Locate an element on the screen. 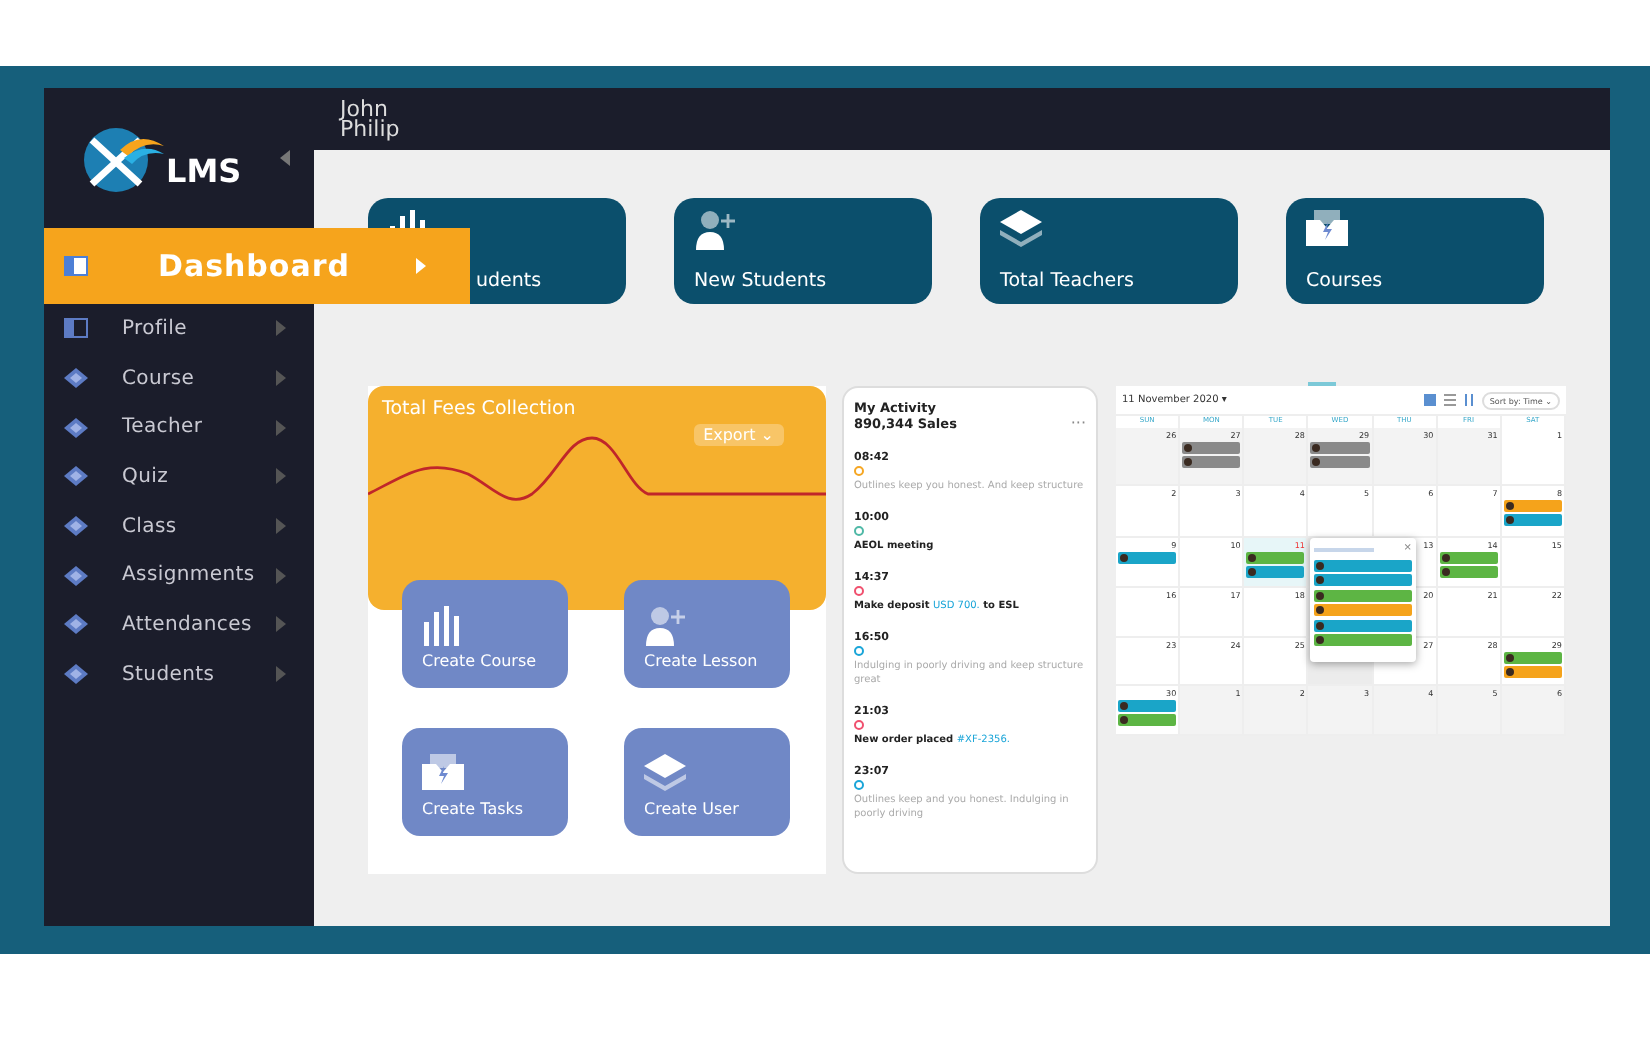 The height and width of the screenshot is (1050, 1650). card-label: Total Teachers is located at coordinates (1068, 281).